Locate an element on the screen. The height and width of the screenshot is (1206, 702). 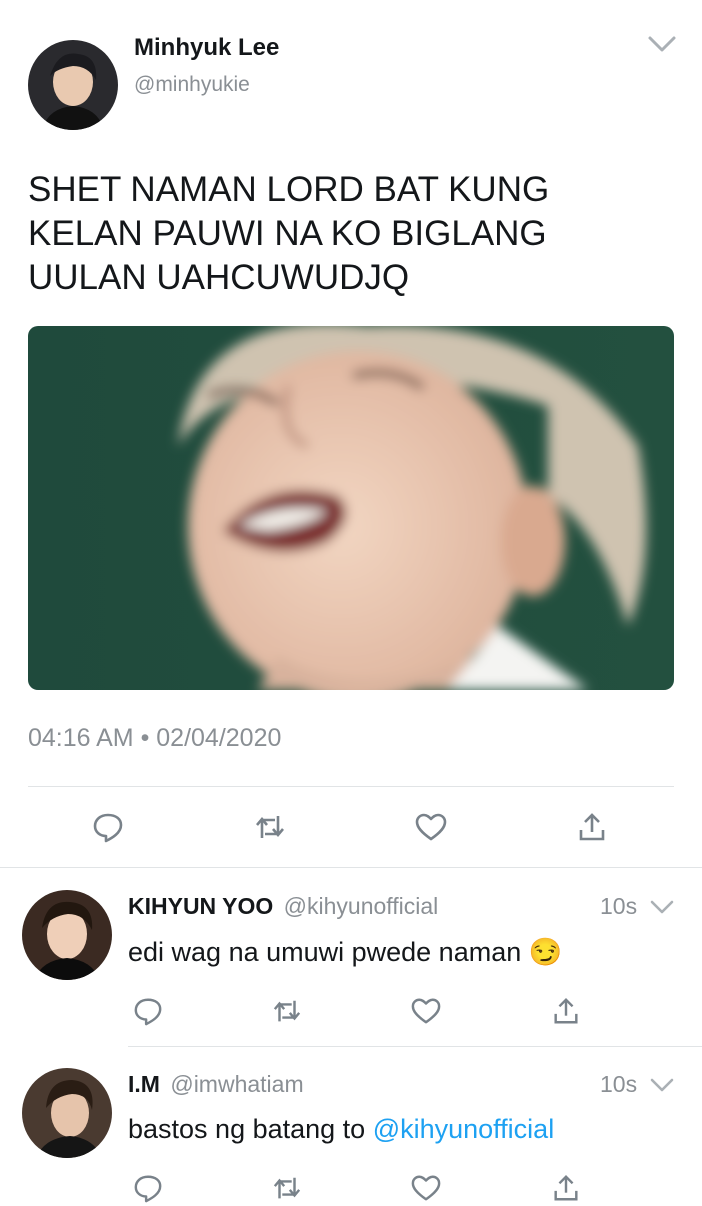
reply-text: bastos ng batang to @kihyunofficial is located at coordinates (341, 1129).